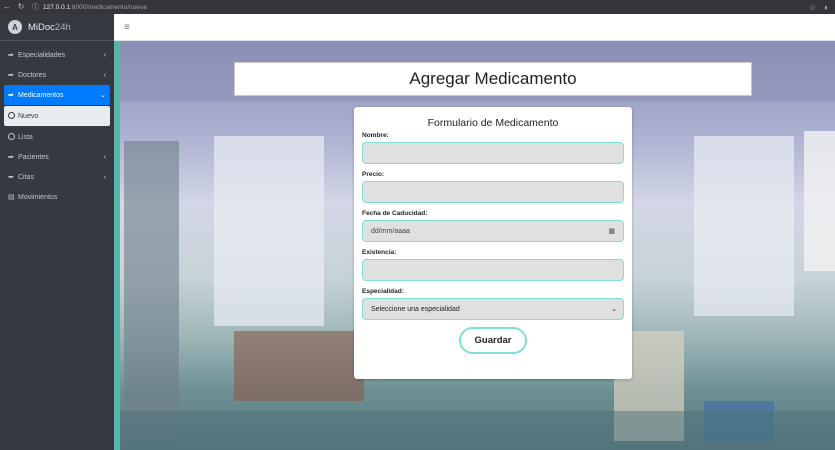  What do you see at coordinates (611, 231) in the screenshot?
I see `calendar-icon: ▦` at bounding box center [611, 231].